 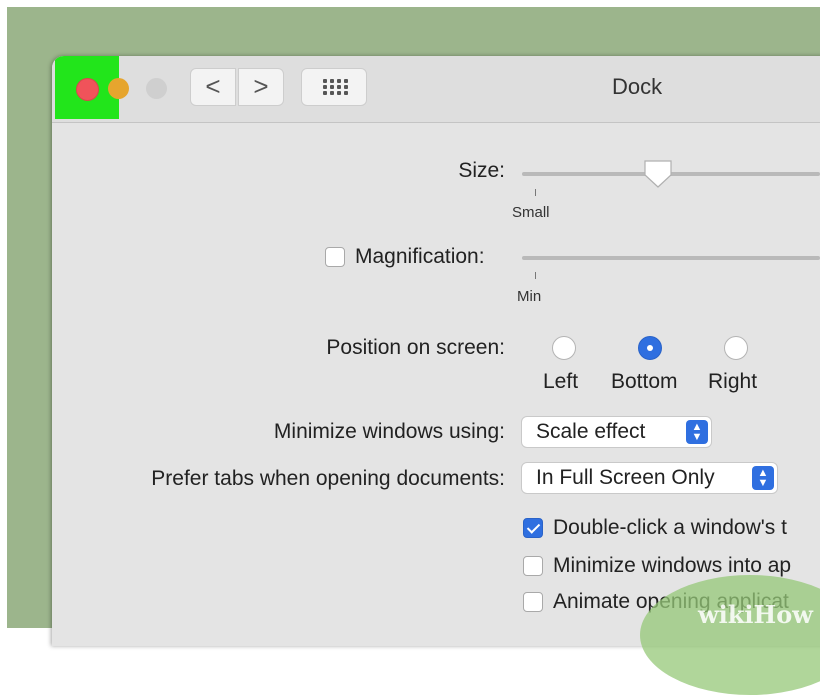 What do you see at coordinates (658, 174) in the screenshot?
I see `size-slider-thumb` at bounding box center [658, 174].